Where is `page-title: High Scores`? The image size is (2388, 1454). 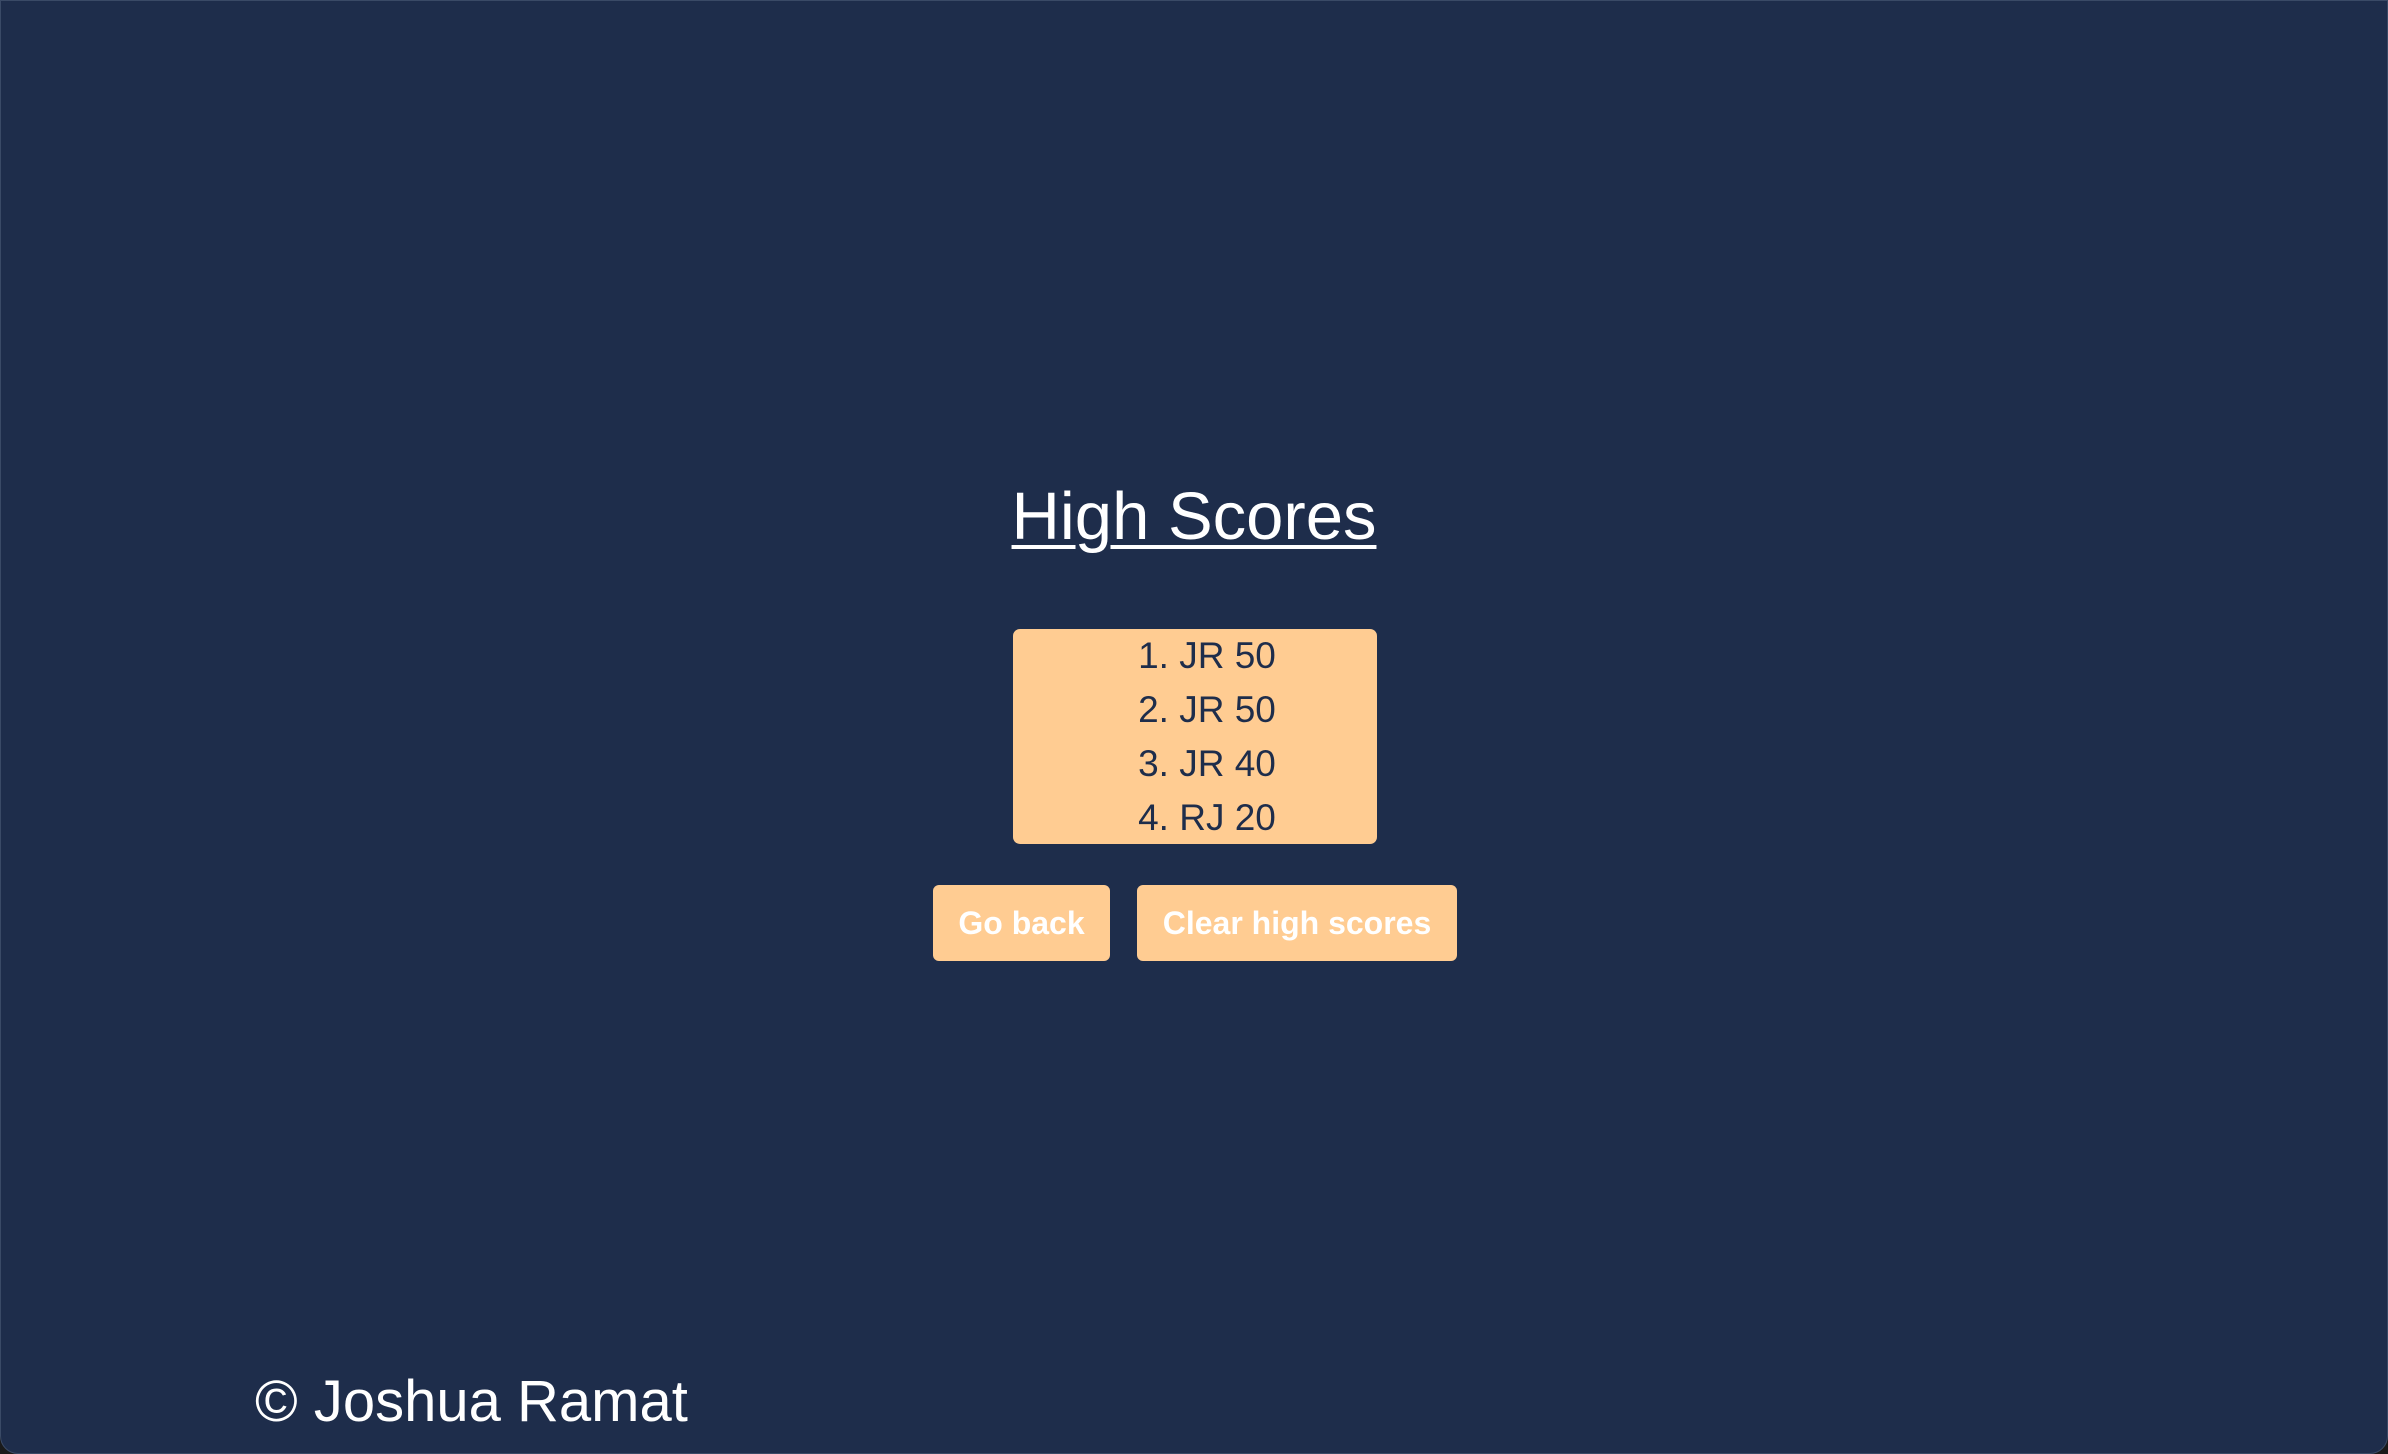
page-title: High Scores is located at coordinates (1194, 516).